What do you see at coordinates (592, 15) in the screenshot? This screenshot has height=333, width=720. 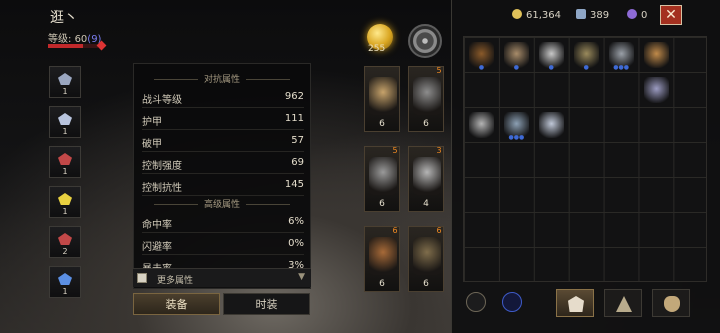 I see `scroll-currency: 389` at bounding box center [592, 15].